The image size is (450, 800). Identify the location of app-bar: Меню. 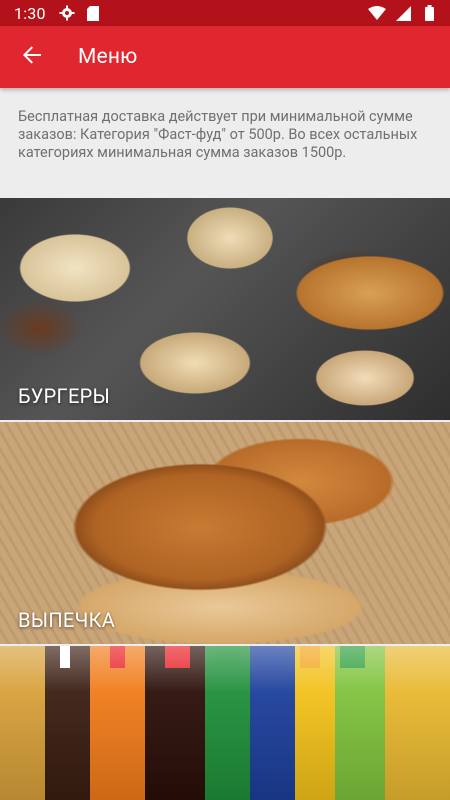
(225, 57).